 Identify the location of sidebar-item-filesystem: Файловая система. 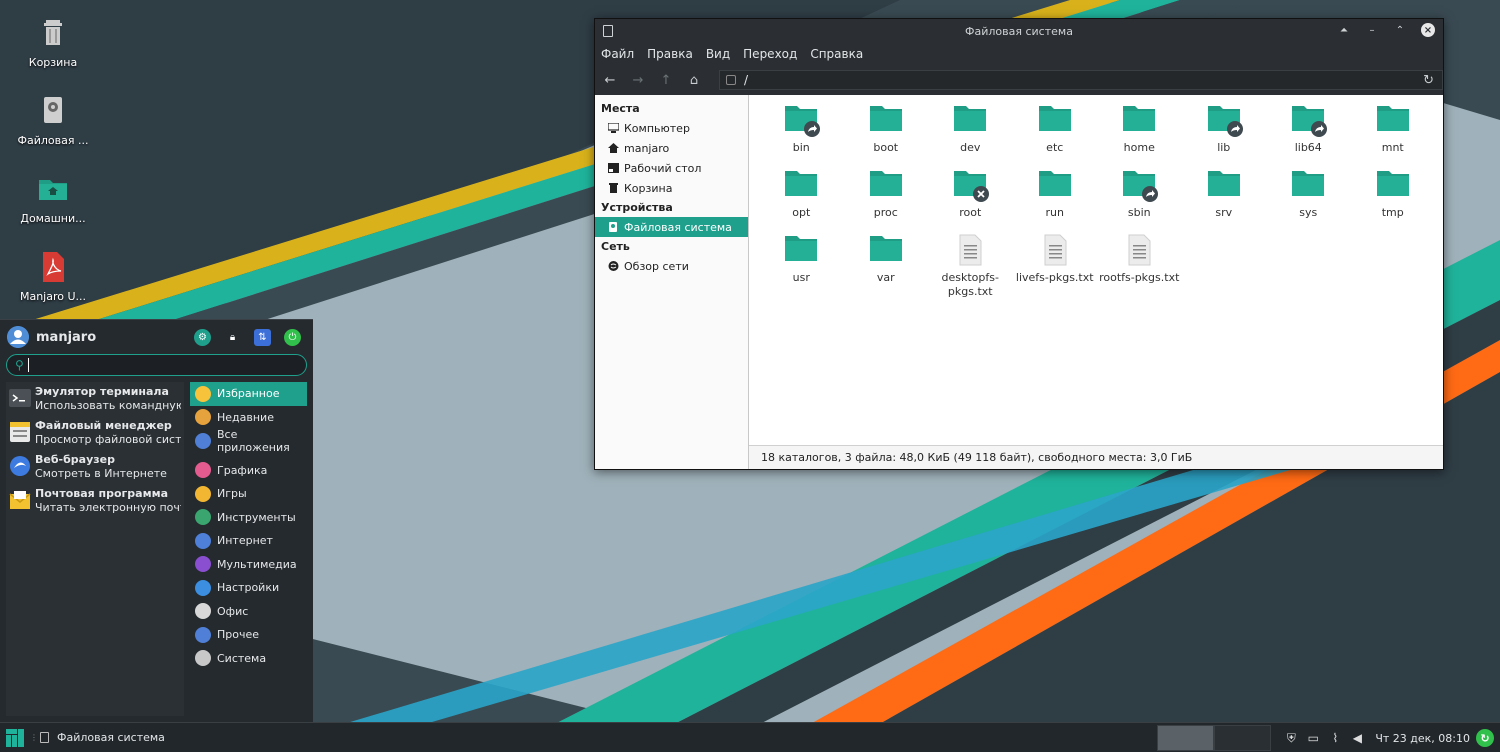
(671, 227).